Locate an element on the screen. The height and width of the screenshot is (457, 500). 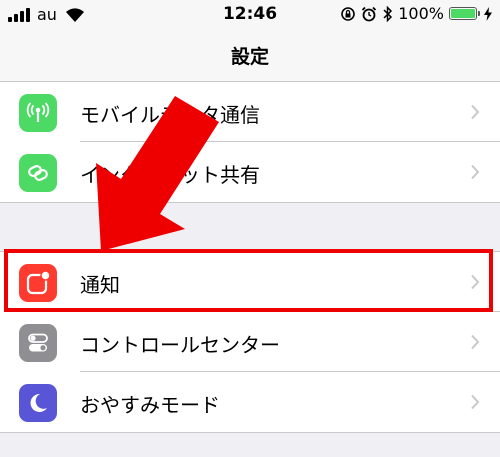
battery-icon is located at coordinates (464, 13).